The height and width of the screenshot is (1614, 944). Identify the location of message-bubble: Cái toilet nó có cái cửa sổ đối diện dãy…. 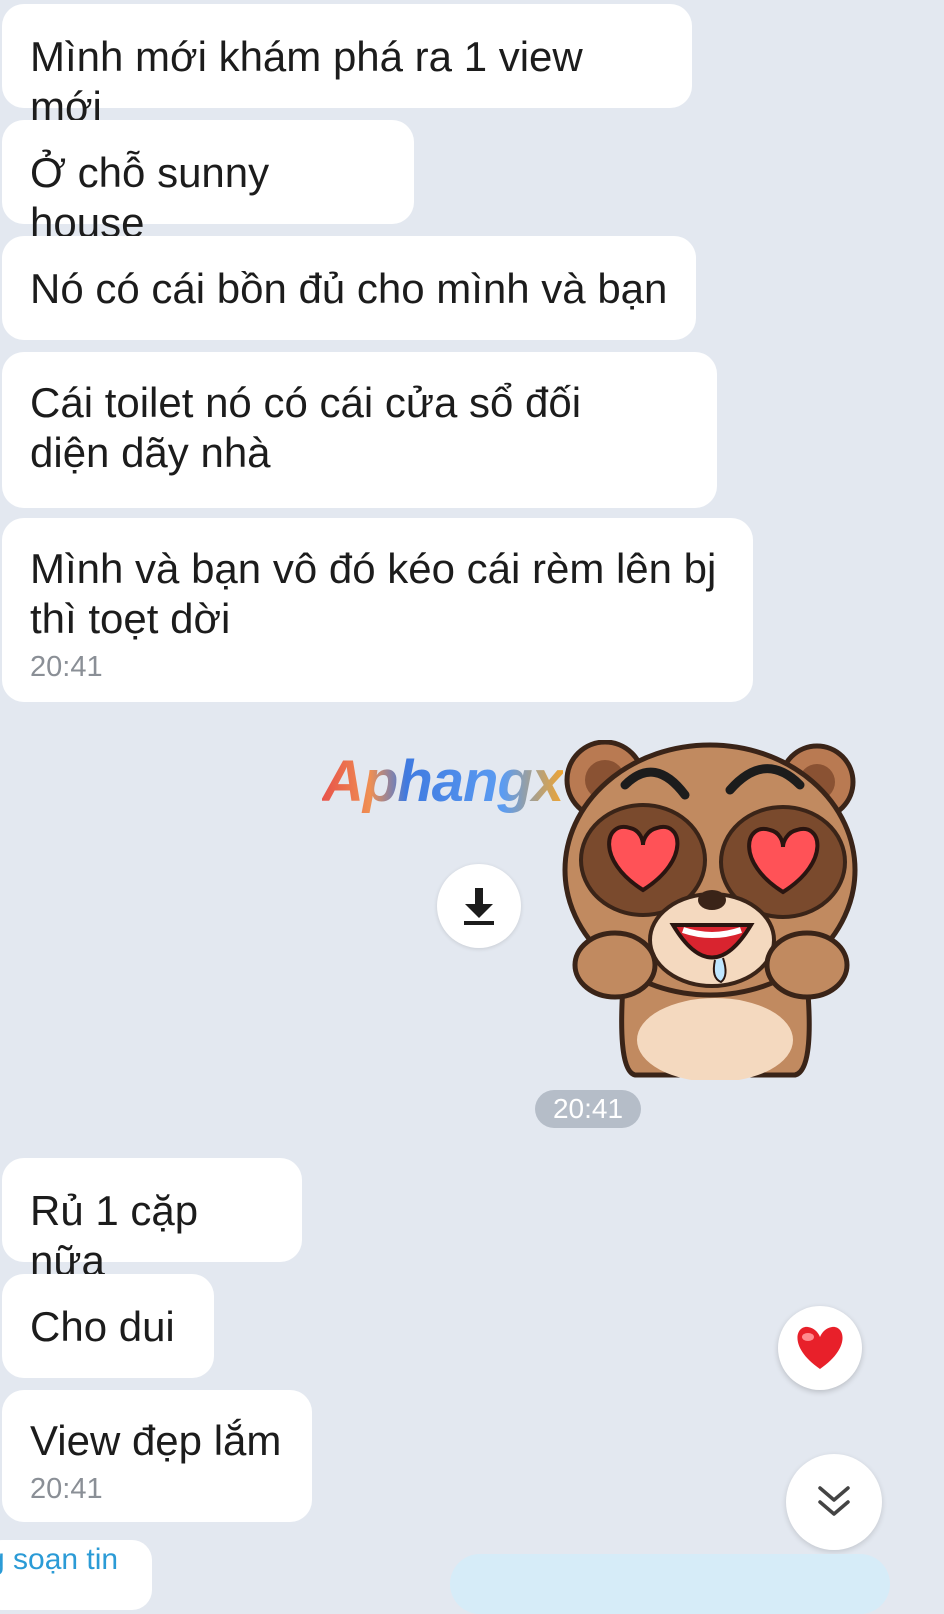
(359, 430).